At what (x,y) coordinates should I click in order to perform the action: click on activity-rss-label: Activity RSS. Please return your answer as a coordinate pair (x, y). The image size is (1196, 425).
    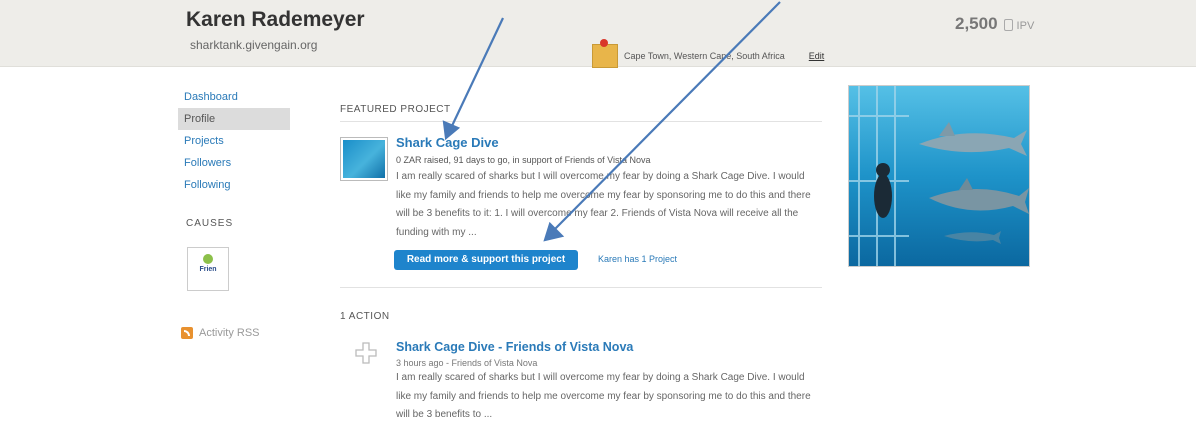
    Looking at the image, I should click on (229, 333).